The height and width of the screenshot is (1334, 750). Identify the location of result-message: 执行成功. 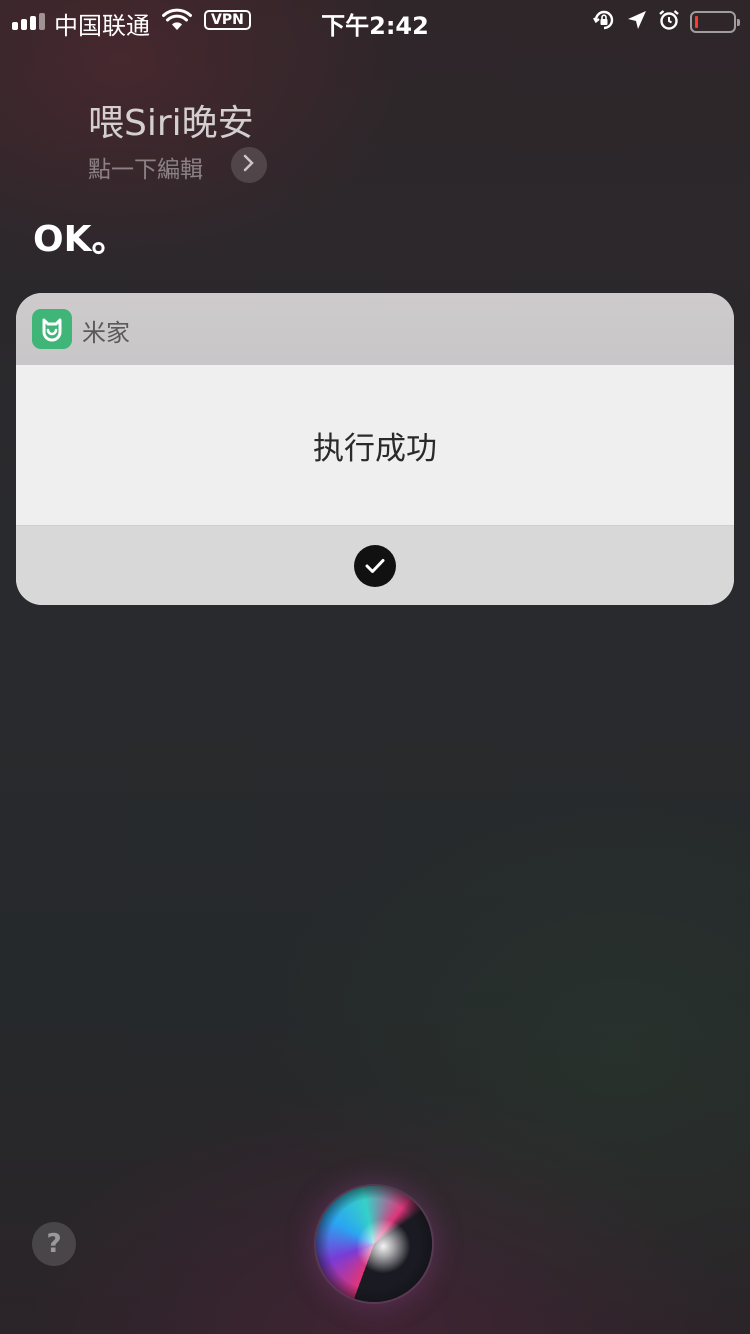
(375, 448).